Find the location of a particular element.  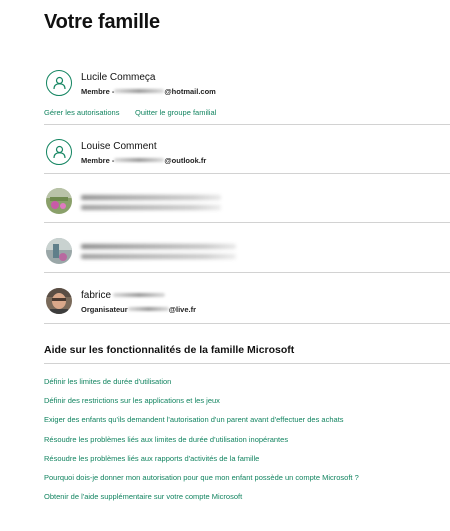

member-email-domain: @outlook.fr is located at coordinates (185, 160).